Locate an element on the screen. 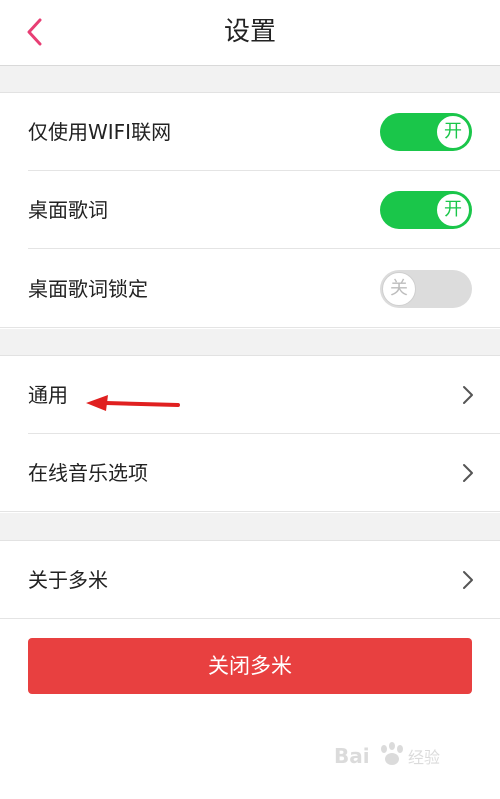 Image resolution: width=500 pixels, height=799 pixels. nav-label: 通用 is located at coordinates (48, 395).